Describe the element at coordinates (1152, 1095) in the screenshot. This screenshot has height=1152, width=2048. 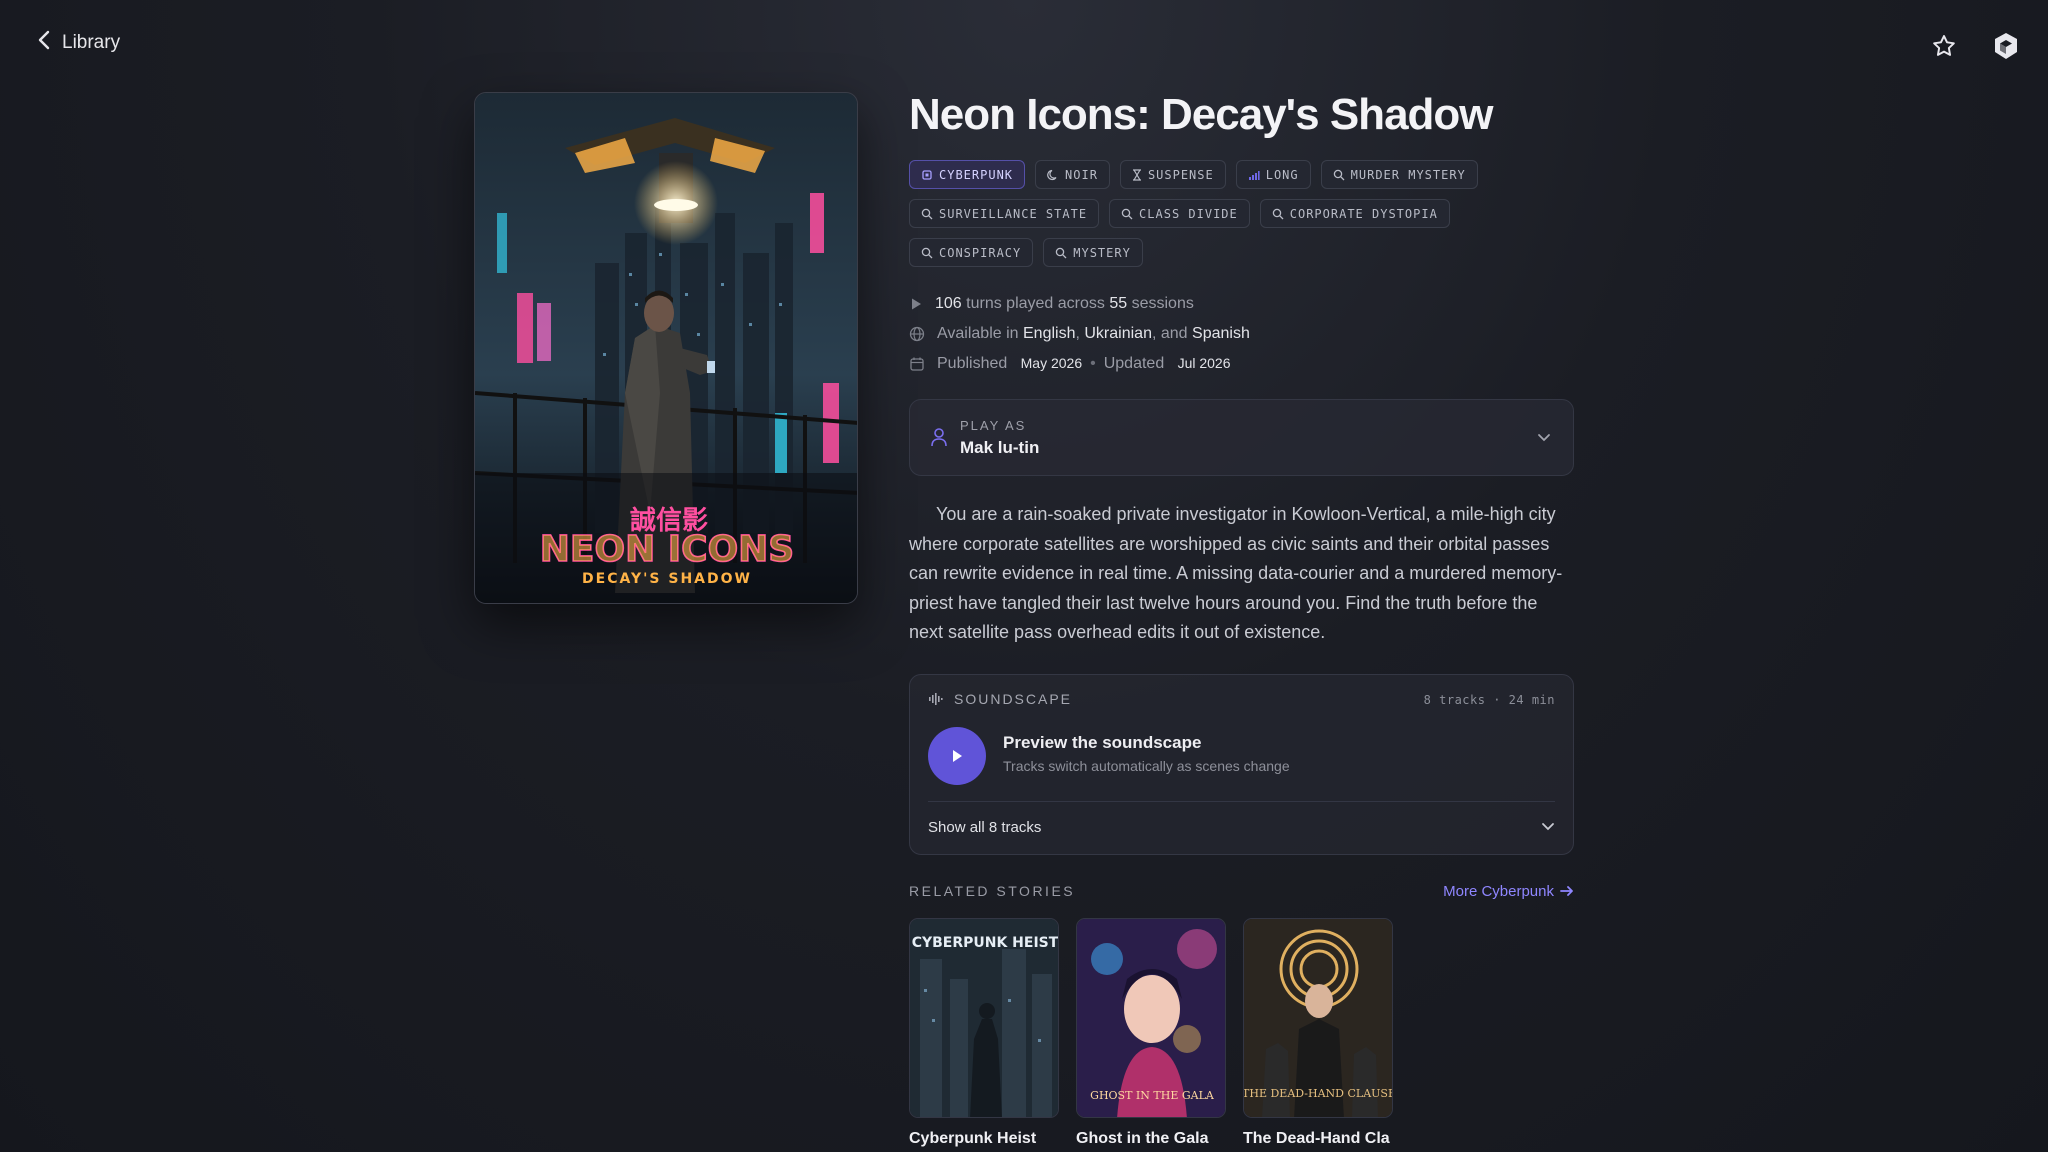
I see `svg-text: GHOST IN THE GALA` at that location.